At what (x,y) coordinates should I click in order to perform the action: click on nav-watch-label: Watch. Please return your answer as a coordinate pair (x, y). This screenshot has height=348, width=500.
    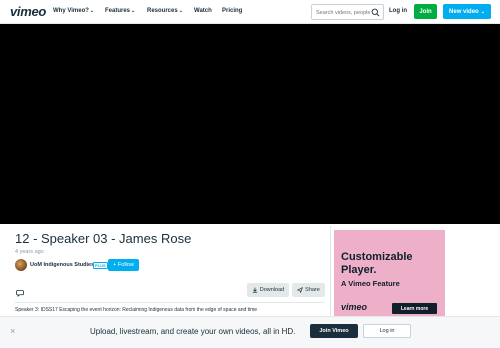
    Looking at the image, I should click on (203, 11).